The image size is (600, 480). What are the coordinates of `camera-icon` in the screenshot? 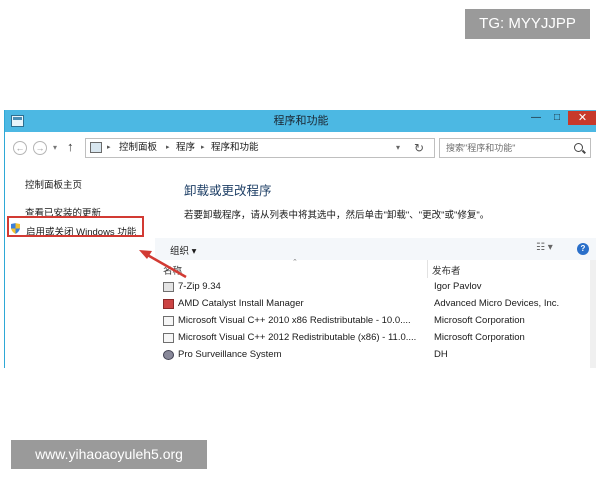 It's located at (168, 355).